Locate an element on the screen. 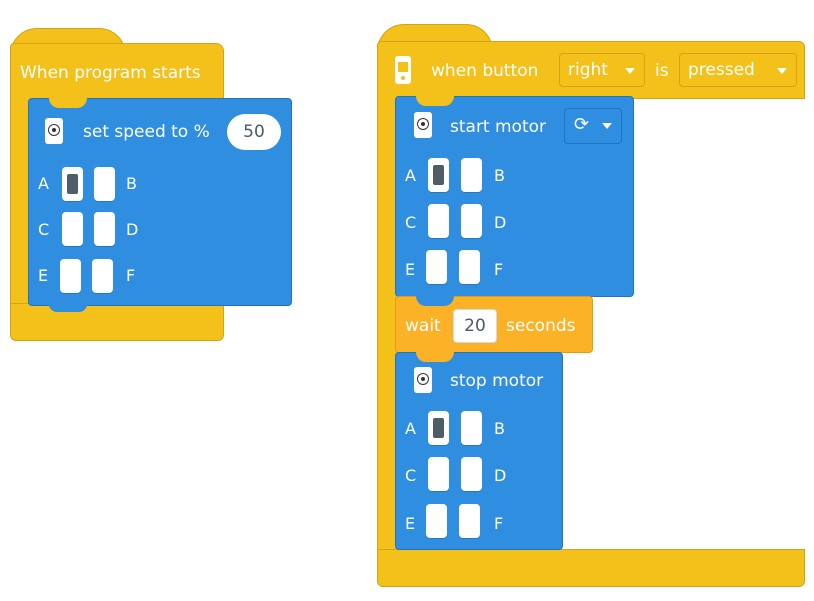 The width and height of the screenshot is (814, 601). stop-motor-label: stop motor is located at coordinates (497, 381).